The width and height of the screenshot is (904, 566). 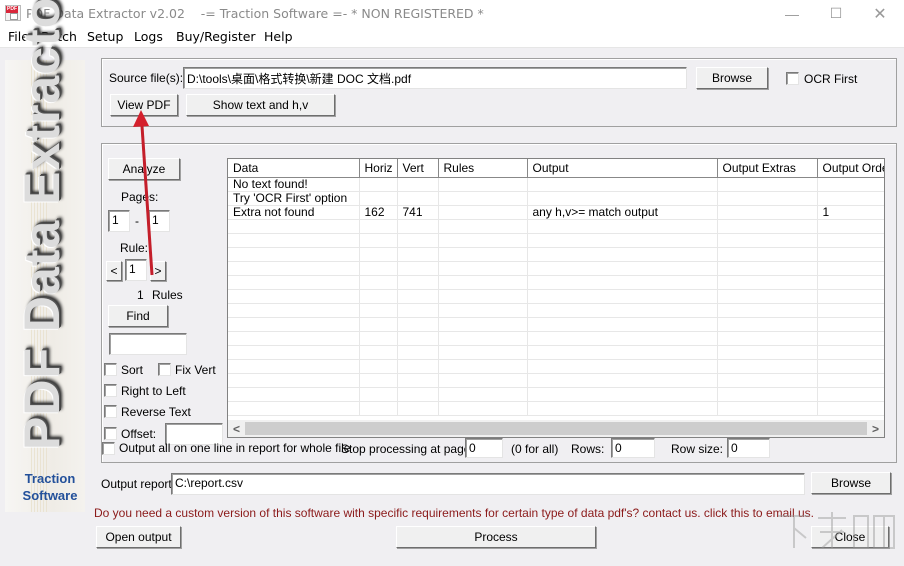 What do you see at coordinates (105, 36) in the screenshot?
I see `menu-setup: Setup` at bounding box center [105, 36].